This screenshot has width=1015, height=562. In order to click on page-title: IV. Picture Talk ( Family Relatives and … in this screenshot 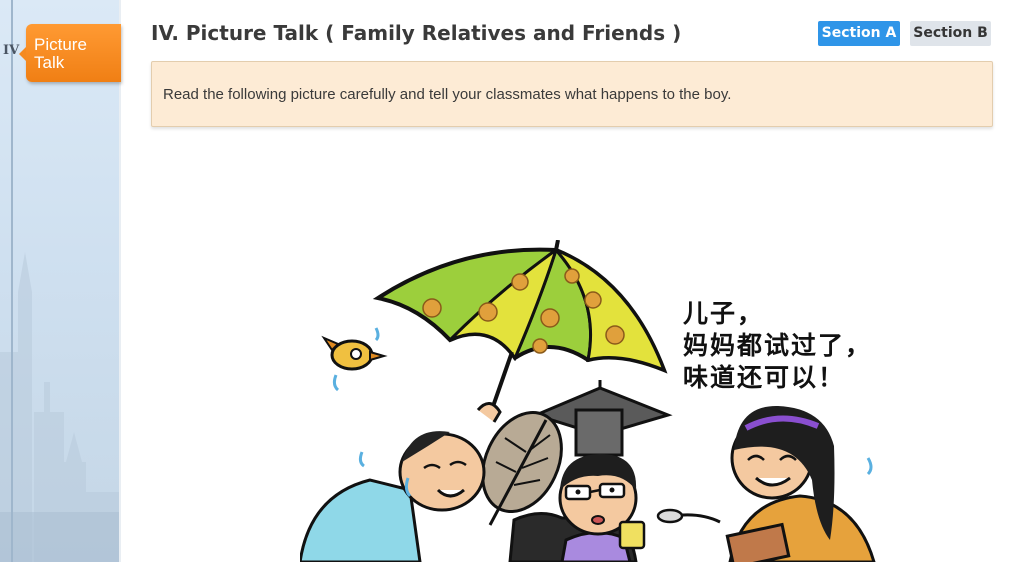, I will do `click(416, 33)`.